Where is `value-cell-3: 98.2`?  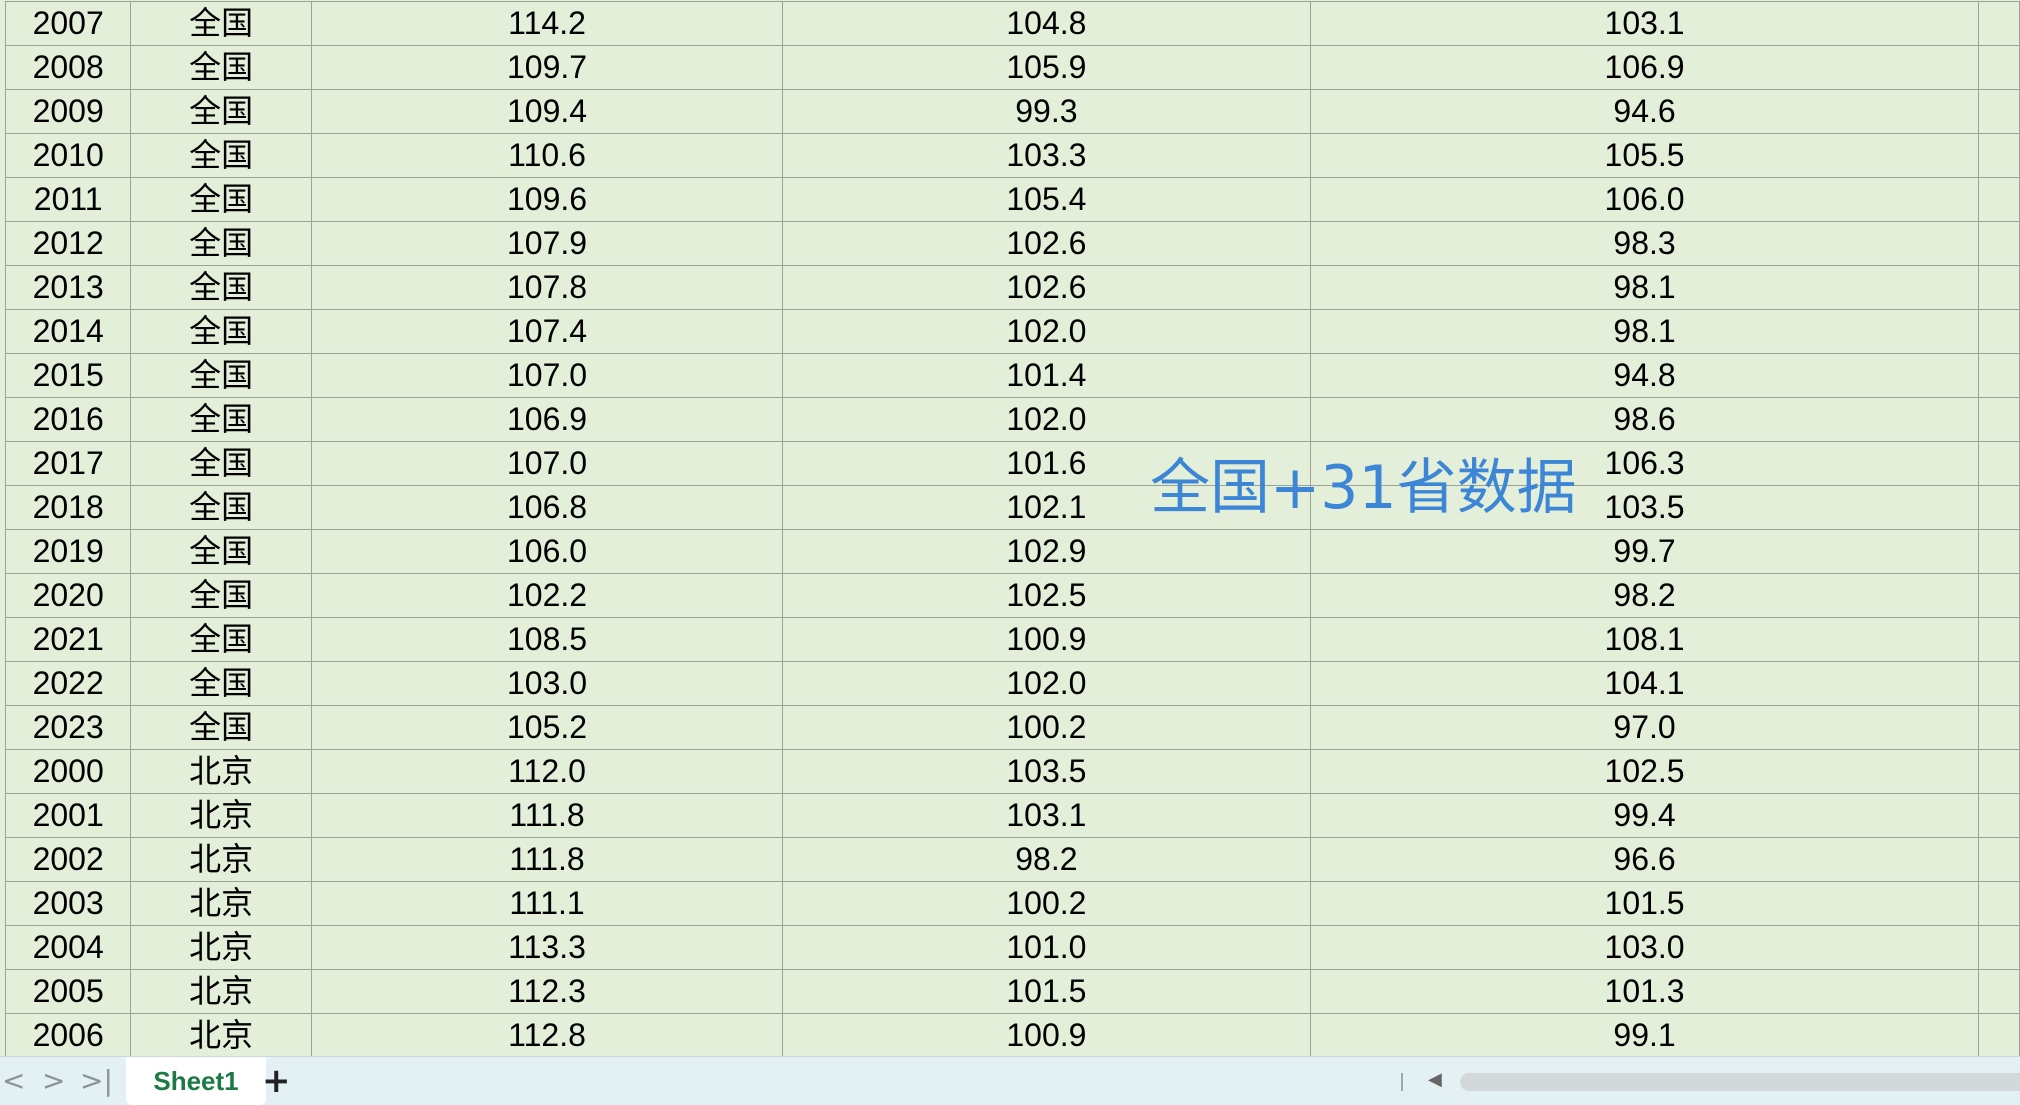 value-cell-3: 98.2 is located at coordinates (1644, 595).